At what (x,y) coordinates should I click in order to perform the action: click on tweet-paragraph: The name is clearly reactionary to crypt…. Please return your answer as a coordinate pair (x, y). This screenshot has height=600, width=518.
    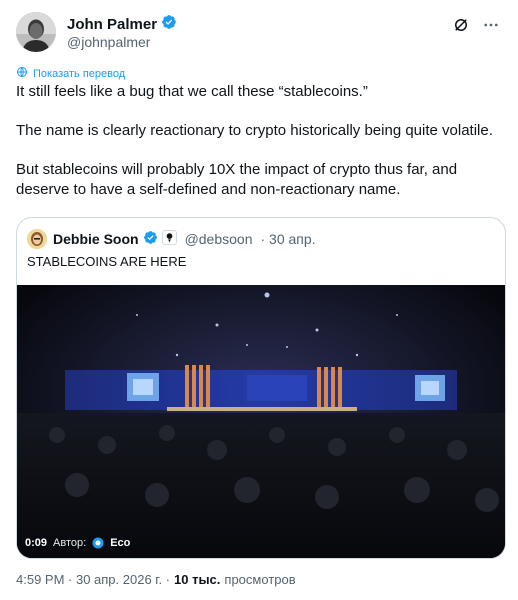
    Looking at the image, I should click on (254, 130).